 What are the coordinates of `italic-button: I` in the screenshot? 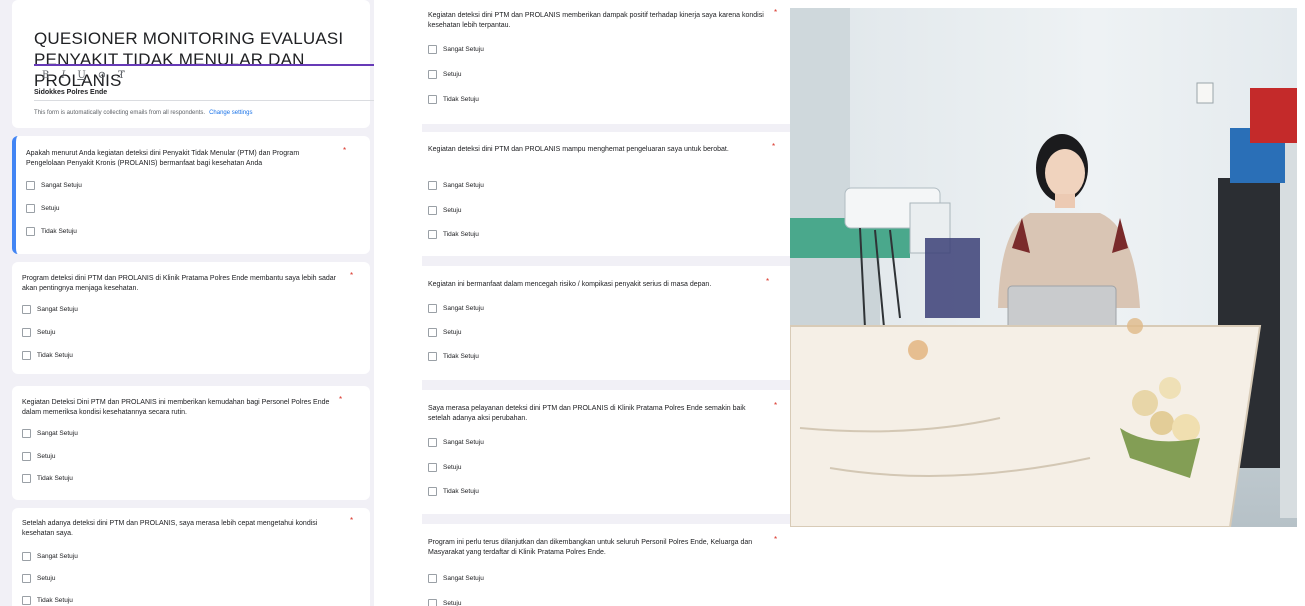 It's located at (63, 75).